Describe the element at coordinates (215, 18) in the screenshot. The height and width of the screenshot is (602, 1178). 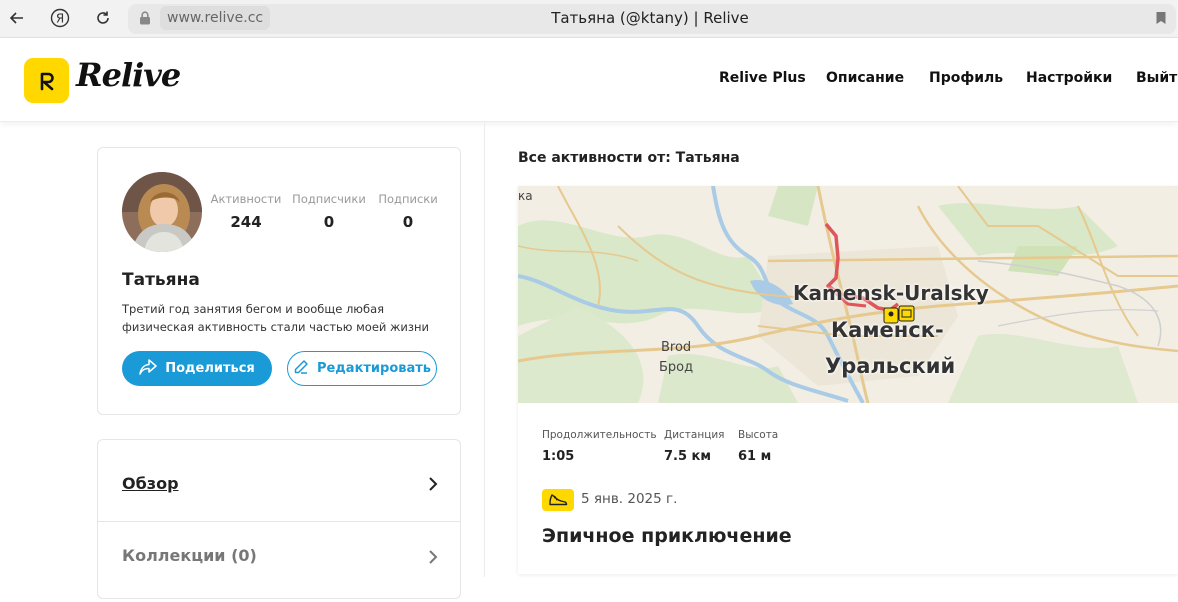
I see `url-text: www.relive.cc` at that location.